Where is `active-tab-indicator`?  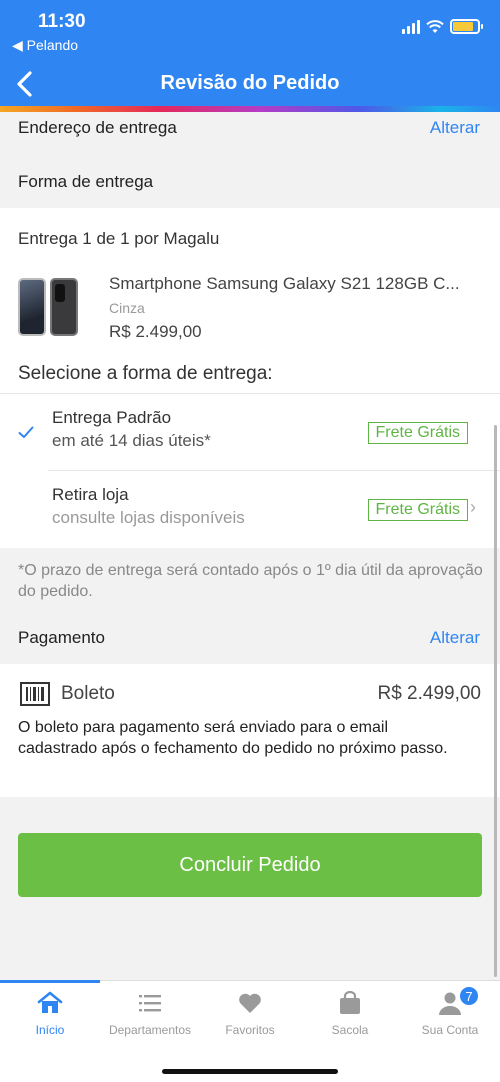
active-tab-indicator is located at coordinates (50, 981).